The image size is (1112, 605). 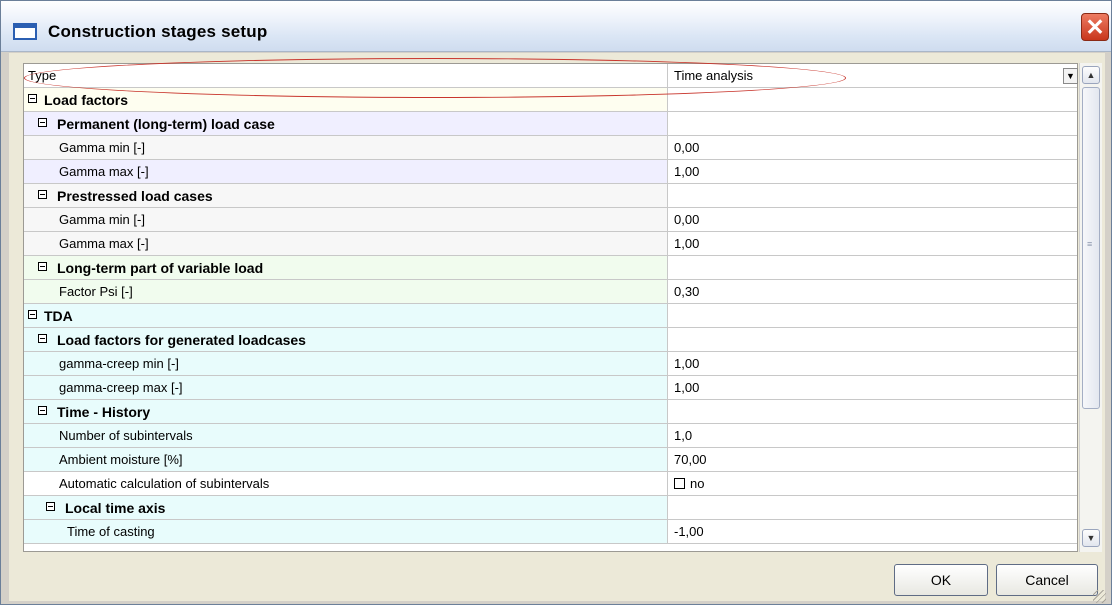 What do you see at coordinates (872, 532) in the screenshot?
I see `property-value: -1,00` at bounding box center [872, 532].